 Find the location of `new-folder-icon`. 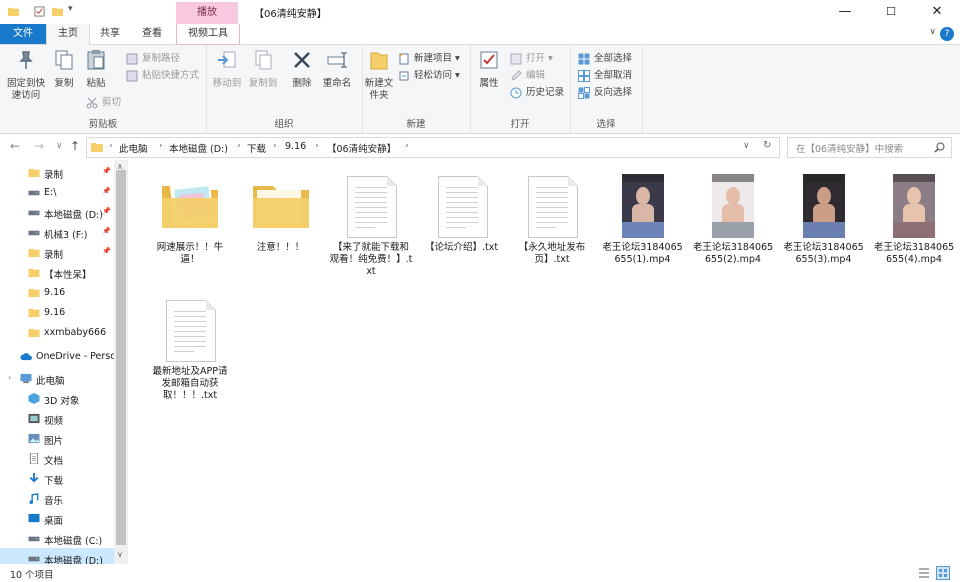

new-folder-icon is located at coordinates (57, 11).